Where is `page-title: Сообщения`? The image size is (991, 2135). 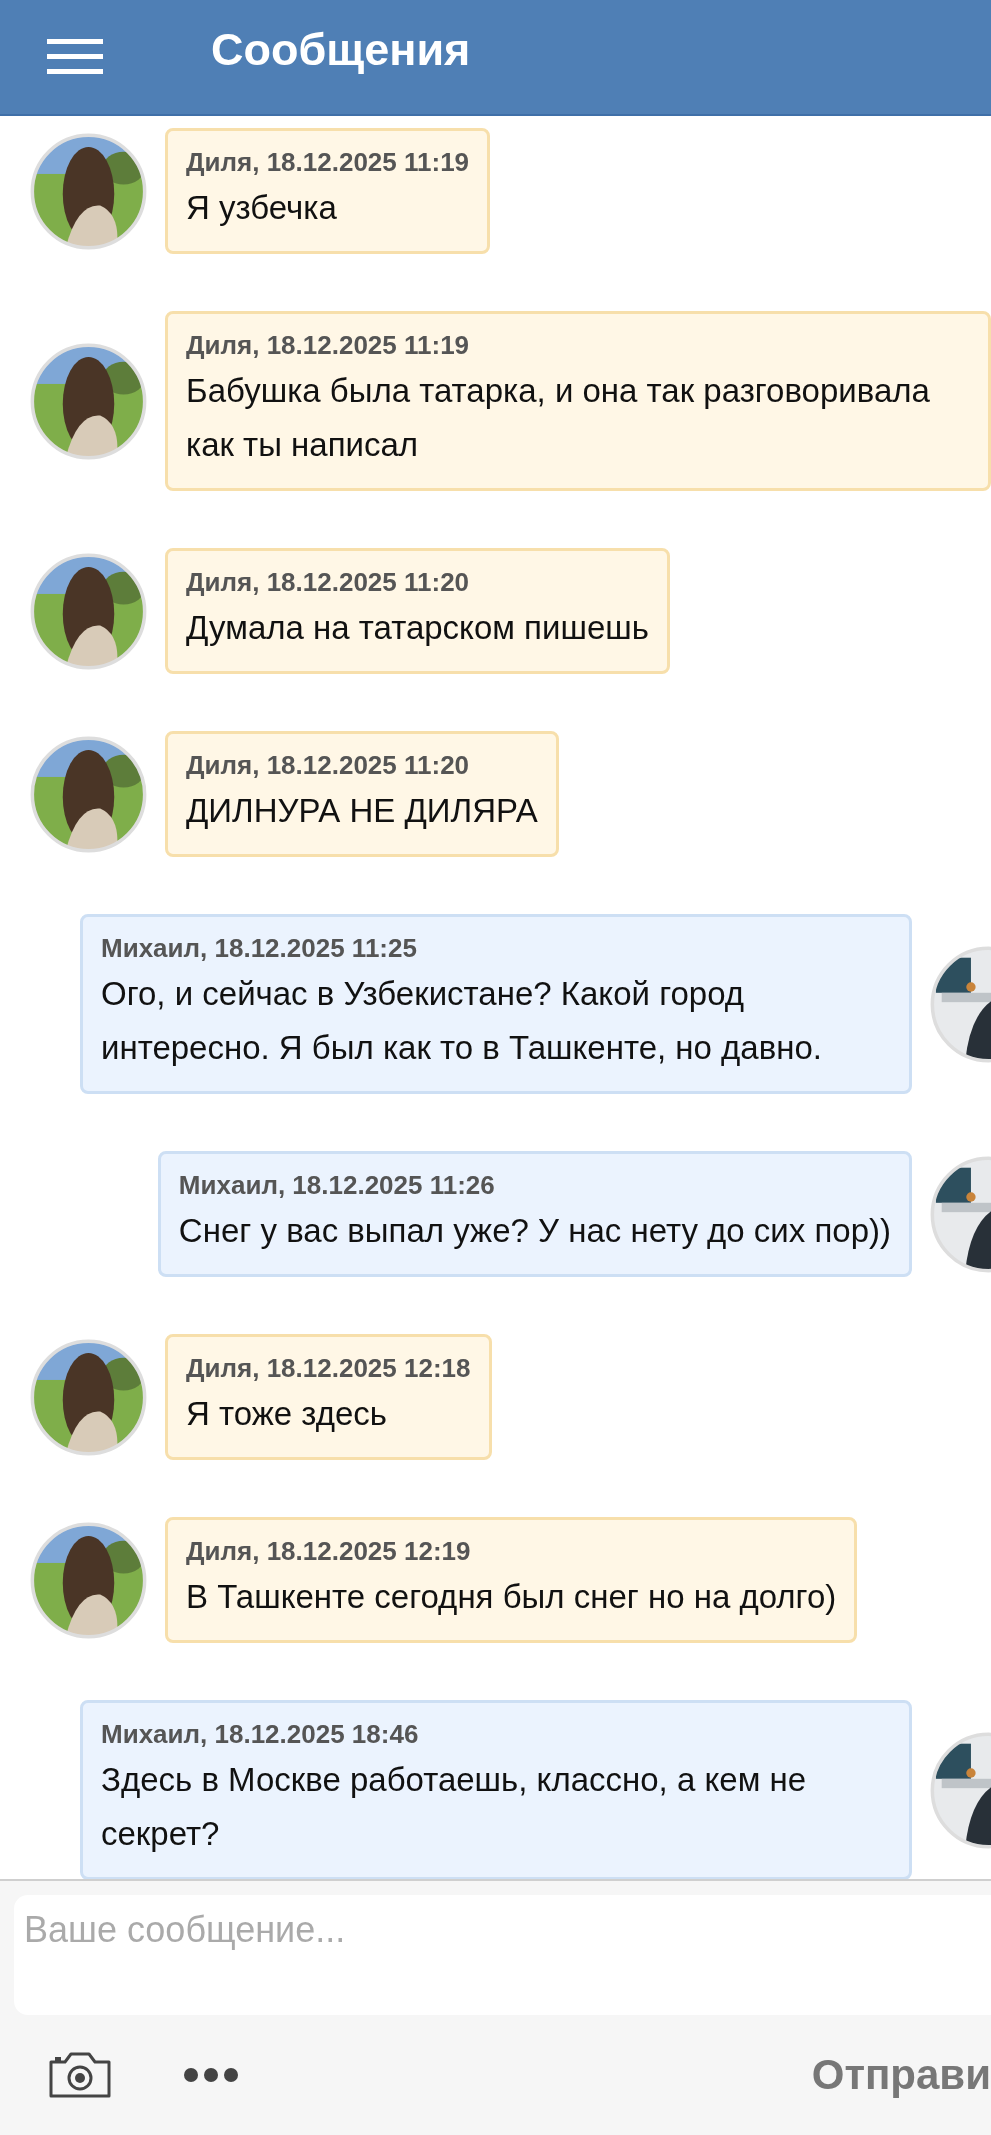 page-title: Сообщения is located at coordinates (341, 50).